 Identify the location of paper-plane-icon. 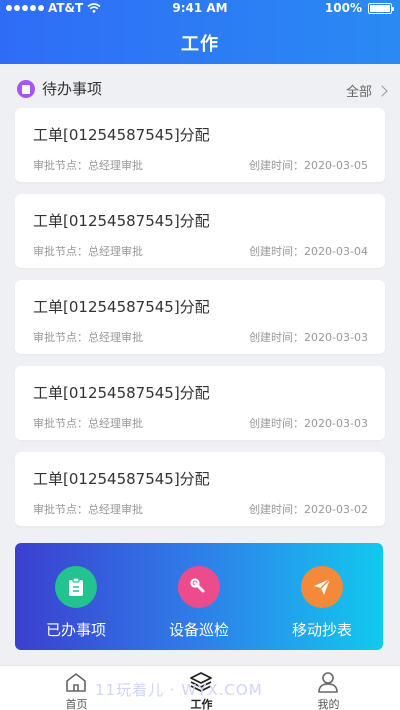
(322, 587).